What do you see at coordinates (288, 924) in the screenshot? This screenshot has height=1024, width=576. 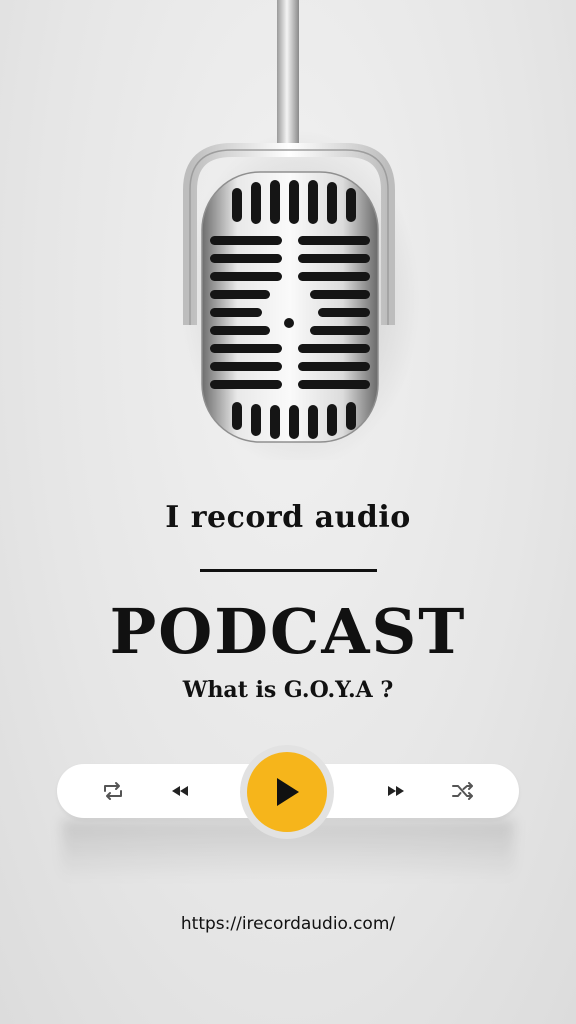 I see `website-link: https://irecordaudio.com/` at bounding box center [288, 924].